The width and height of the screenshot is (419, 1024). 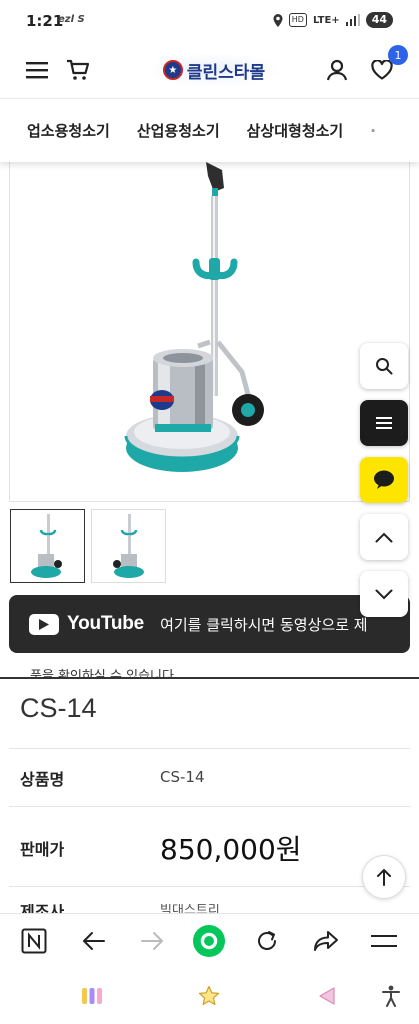 What do you see at coordinates (209, 21) in the screenshot?
I see `status-bar: 1:21 ezl S HD LTE+ 44` at bounding box center [209, 21].